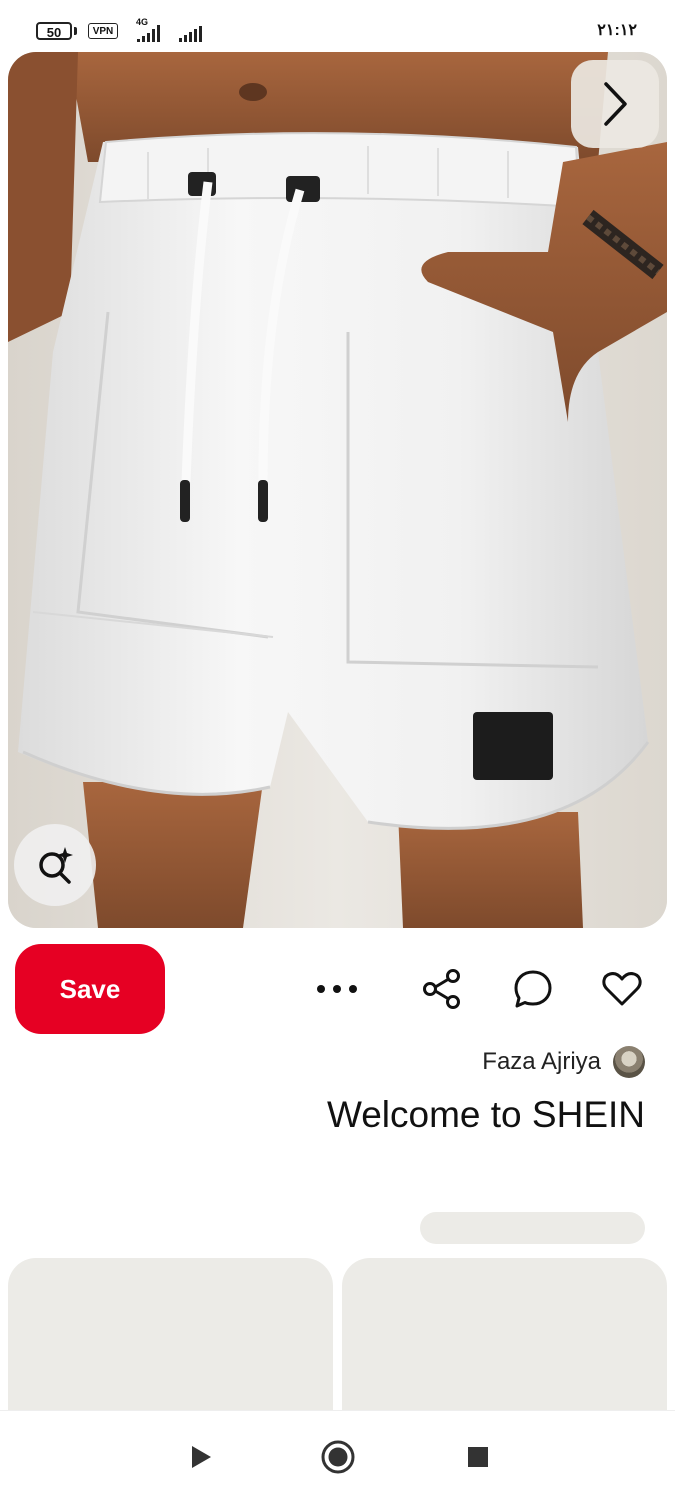 Image resolution: width=675 pixels, height=1501 pixels. I want to click on heart-icon, so click(622, 989).